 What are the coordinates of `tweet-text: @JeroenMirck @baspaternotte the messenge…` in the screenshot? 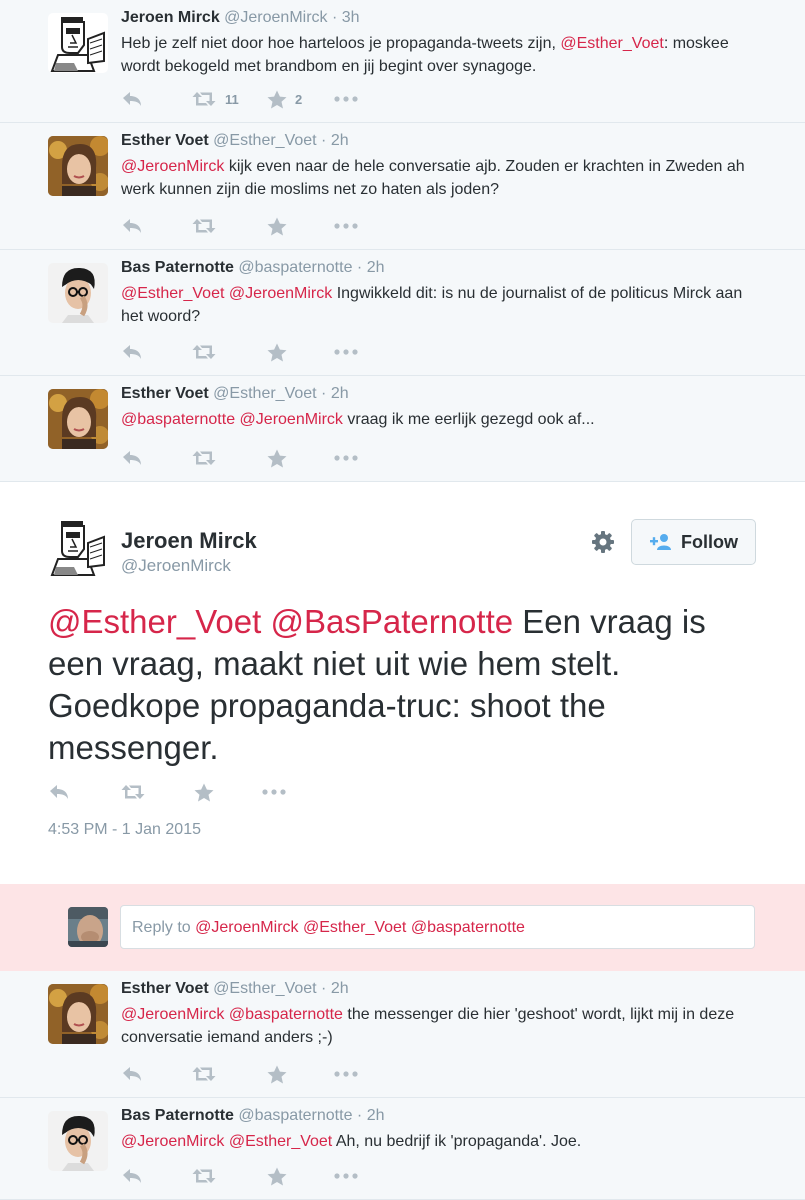 It's located at (441, 1026).